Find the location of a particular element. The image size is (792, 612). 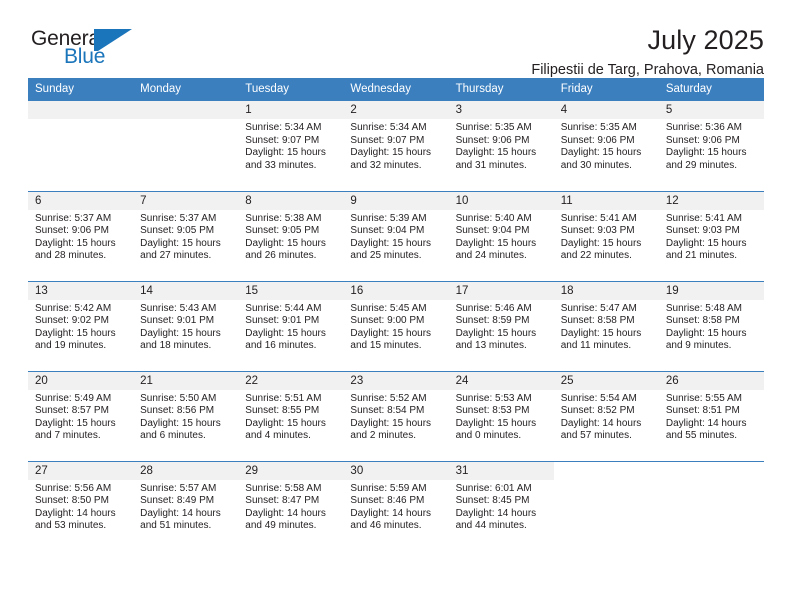

logo-text-blue: Blue is located at coordinates (85, 56).